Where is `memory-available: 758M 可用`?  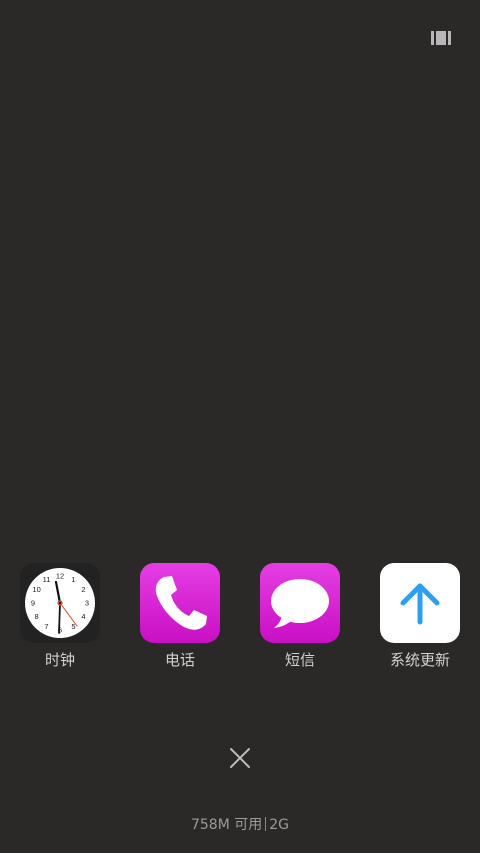 memory-available: 758M 可用 is located at coordinates (226, 825).